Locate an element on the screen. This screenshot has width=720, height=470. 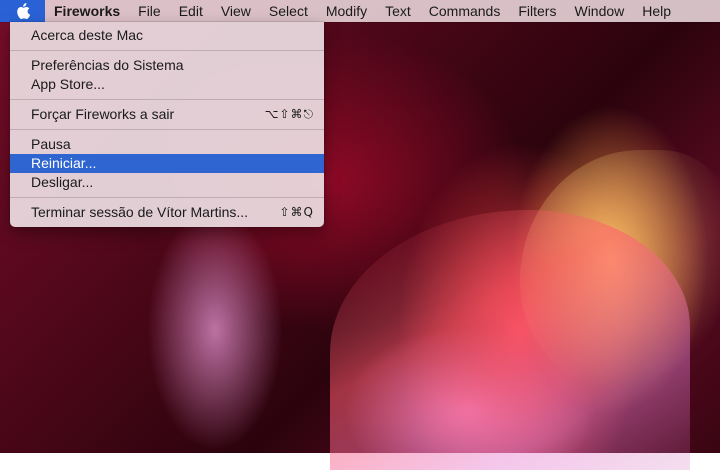
menu-item-logout: Terminar sessão de Vítor Martins... ⇧⌘Q is located at coordinates (167, 212).